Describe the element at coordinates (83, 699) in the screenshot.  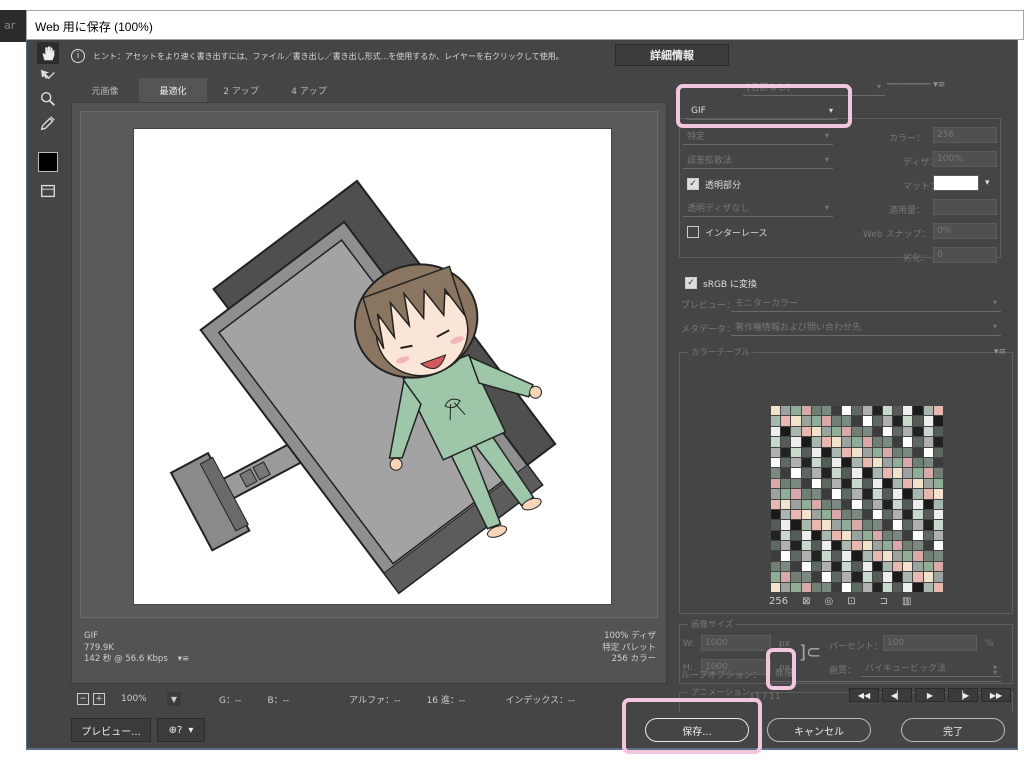
I see `zoom-out-button: −` at that location.